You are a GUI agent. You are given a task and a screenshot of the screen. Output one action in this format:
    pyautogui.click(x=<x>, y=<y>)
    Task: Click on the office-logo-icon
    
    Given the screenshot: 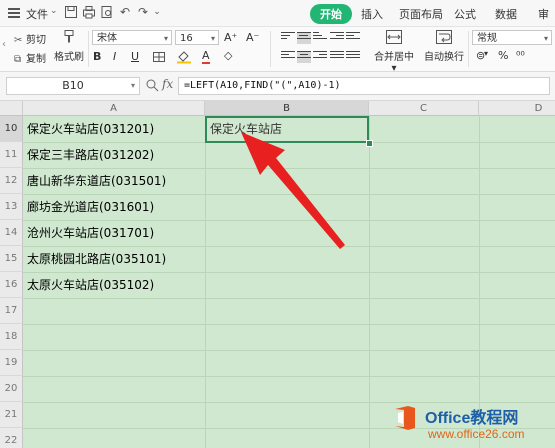 What is the action you would take?
    pyautogui.click(x=405, y=418)
    